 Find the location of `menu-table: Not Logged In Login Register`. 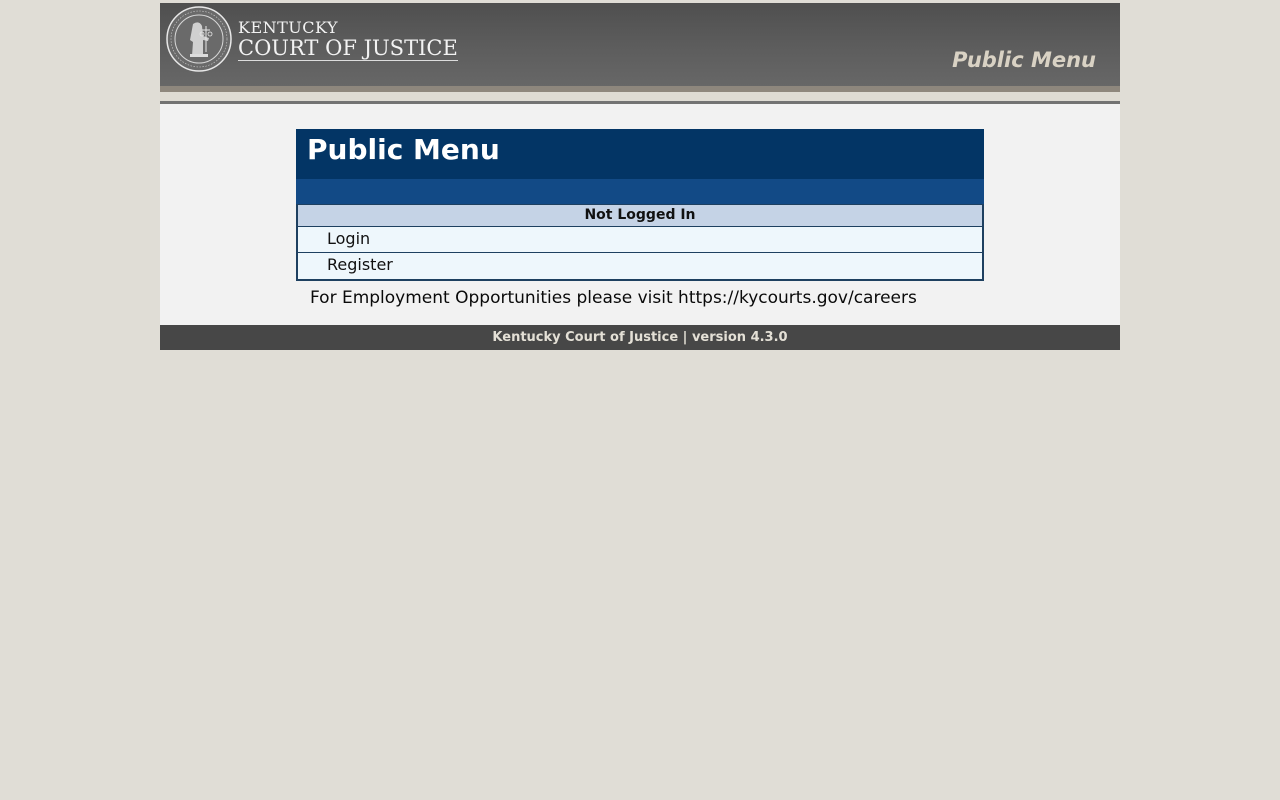

menu-table: Not Logged In Login Register is located at coordinates (640, 242).